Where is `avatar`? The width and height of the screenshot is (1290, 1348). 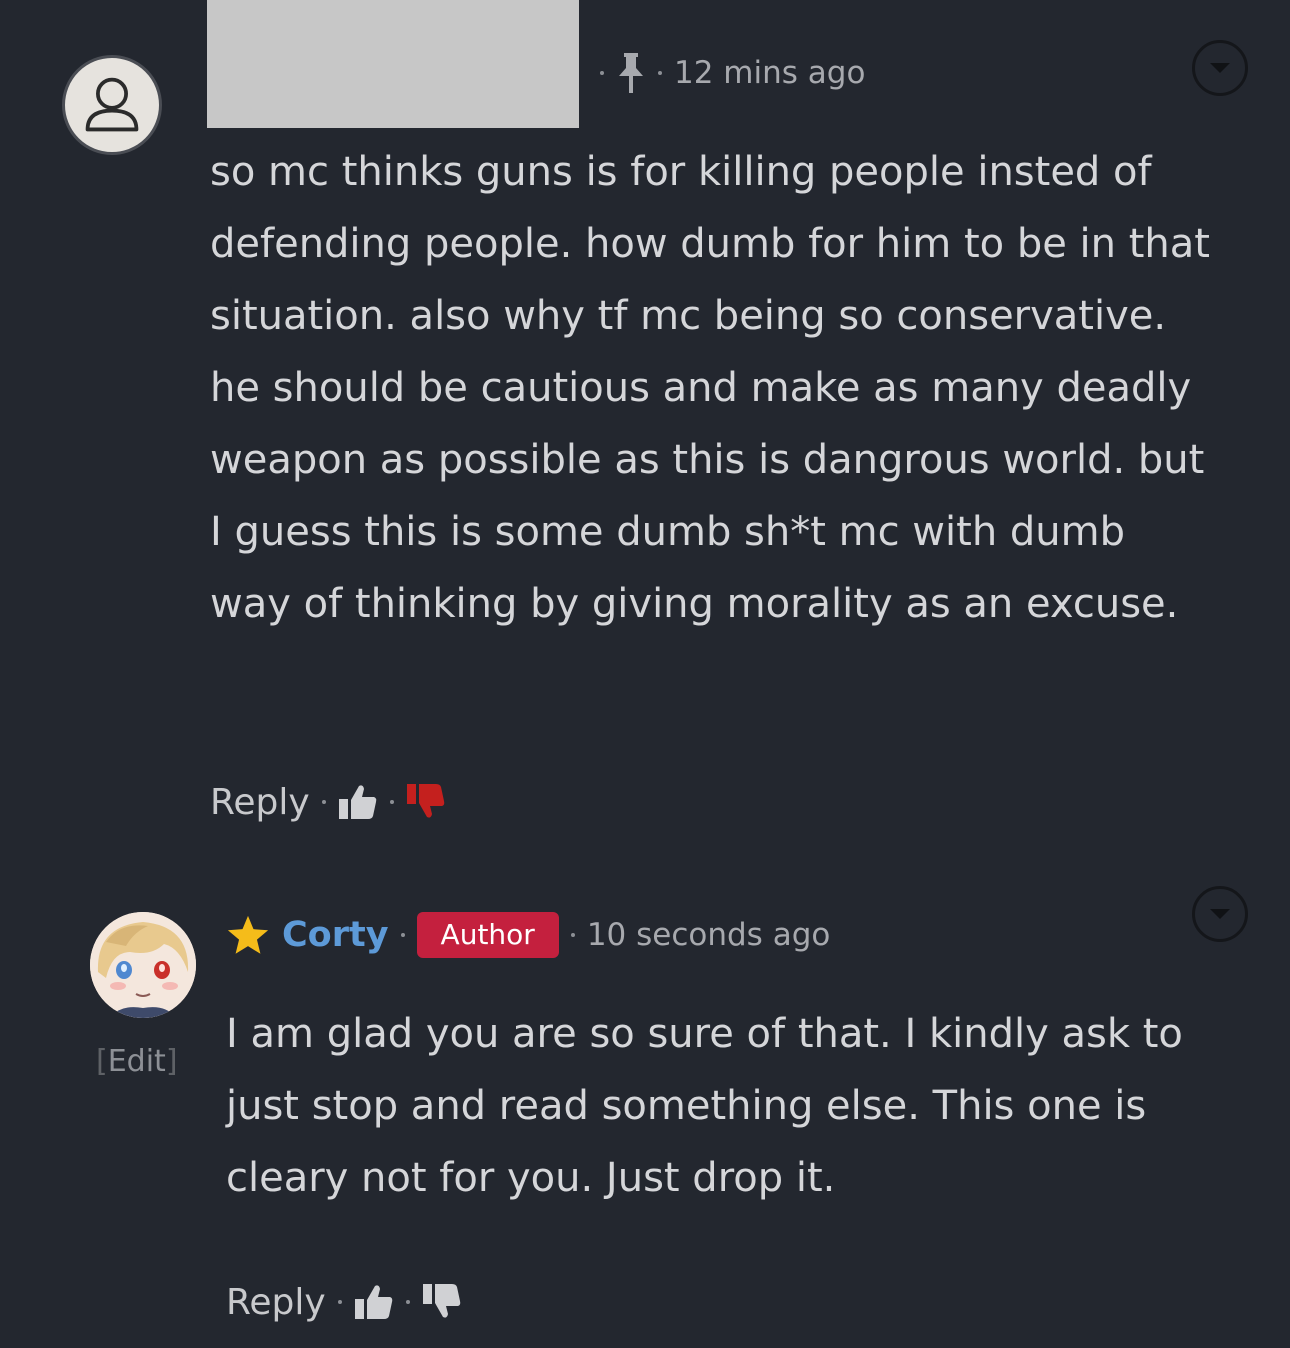
avatar is located at coordinates (143, 965).